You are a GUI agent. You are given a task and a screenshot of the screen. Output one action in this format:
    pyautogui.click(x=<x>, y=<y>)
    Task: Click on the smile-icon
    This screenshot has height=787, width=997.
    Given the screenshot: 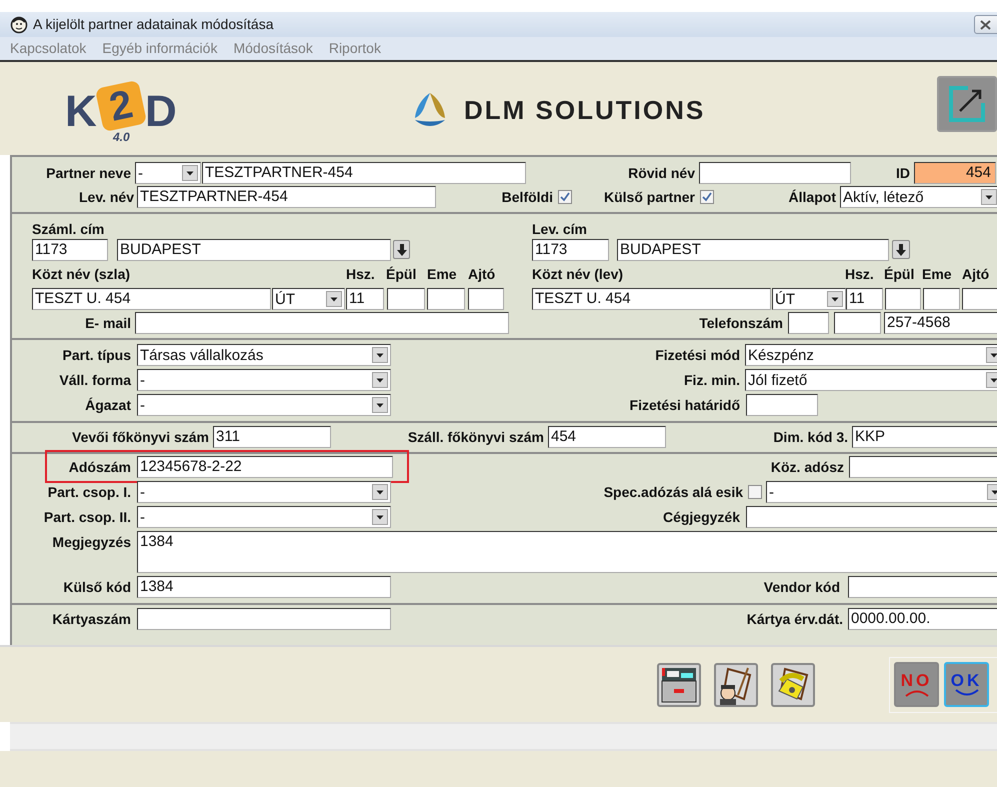 What is the action you would take?
    pyautogui.click(x=967, y=693)
    